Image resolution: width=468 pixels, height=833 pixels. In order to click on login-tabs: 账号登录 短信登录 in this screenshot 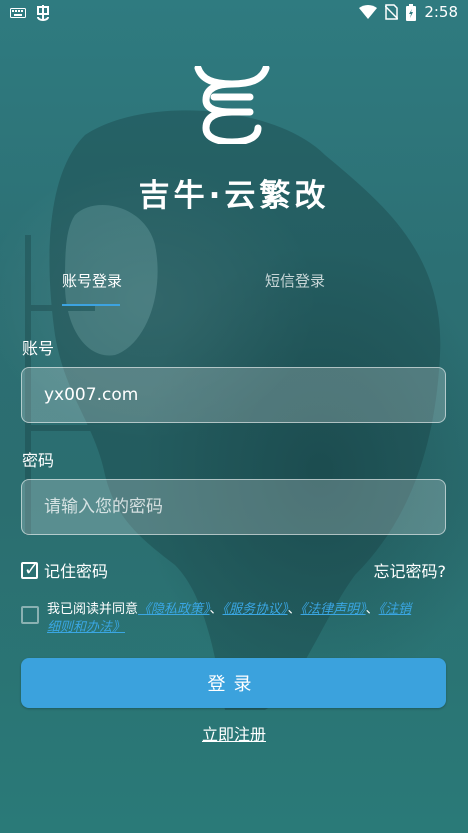, I will do `click(234, 290)`.